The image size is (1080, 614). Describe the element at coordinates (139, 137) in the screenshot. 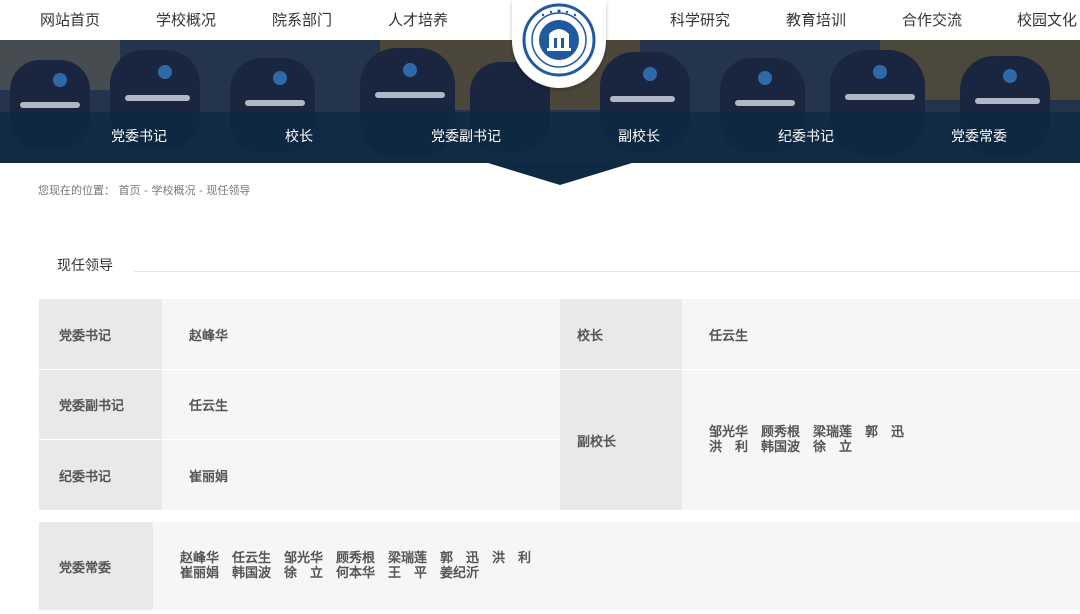

I see `subnav-party-secretary: 党委书记` at that location.